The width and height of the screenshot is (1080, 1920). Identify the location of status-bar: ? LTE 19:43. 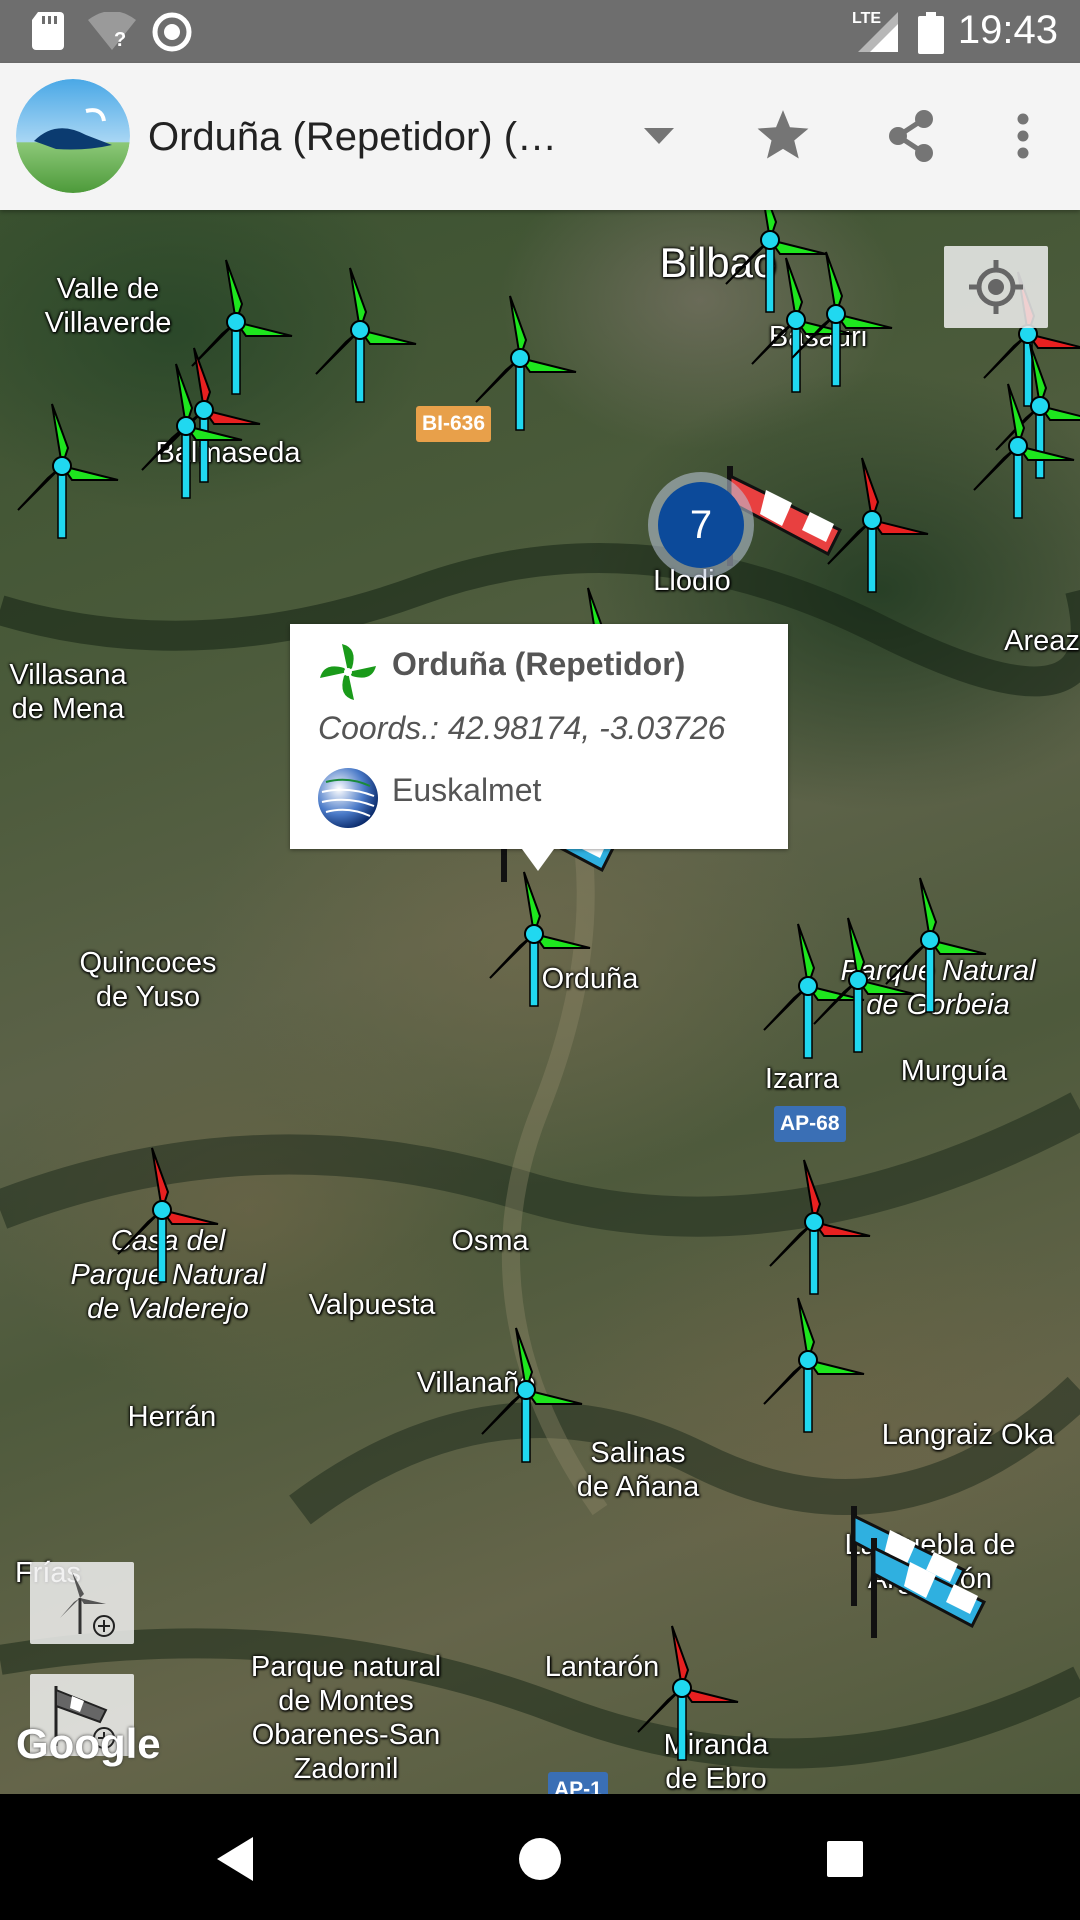
(540, 31).